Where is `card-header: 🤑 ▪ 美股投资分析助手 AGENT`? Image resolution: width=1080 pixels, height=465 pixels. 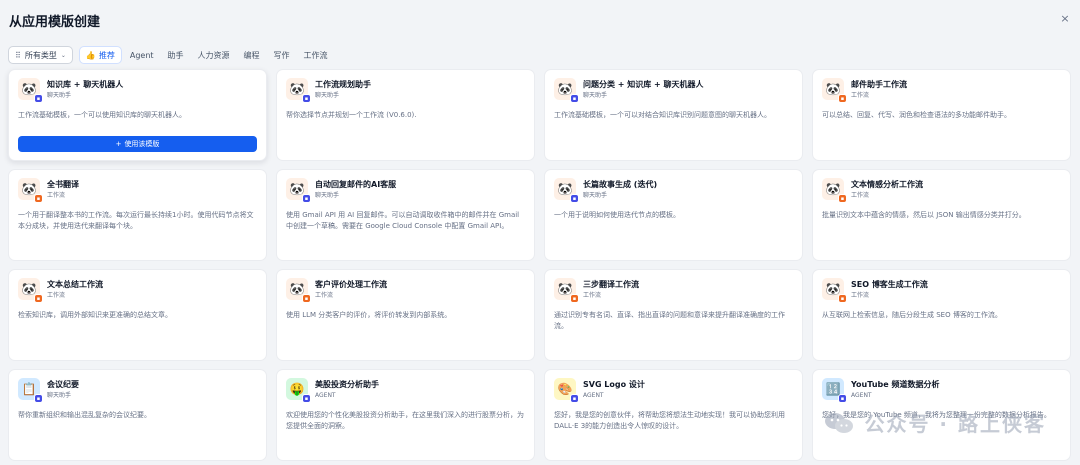
card-header: 🤑 ▪ 美股投资分析助手 AGENT is located at coordinates (405, 390).